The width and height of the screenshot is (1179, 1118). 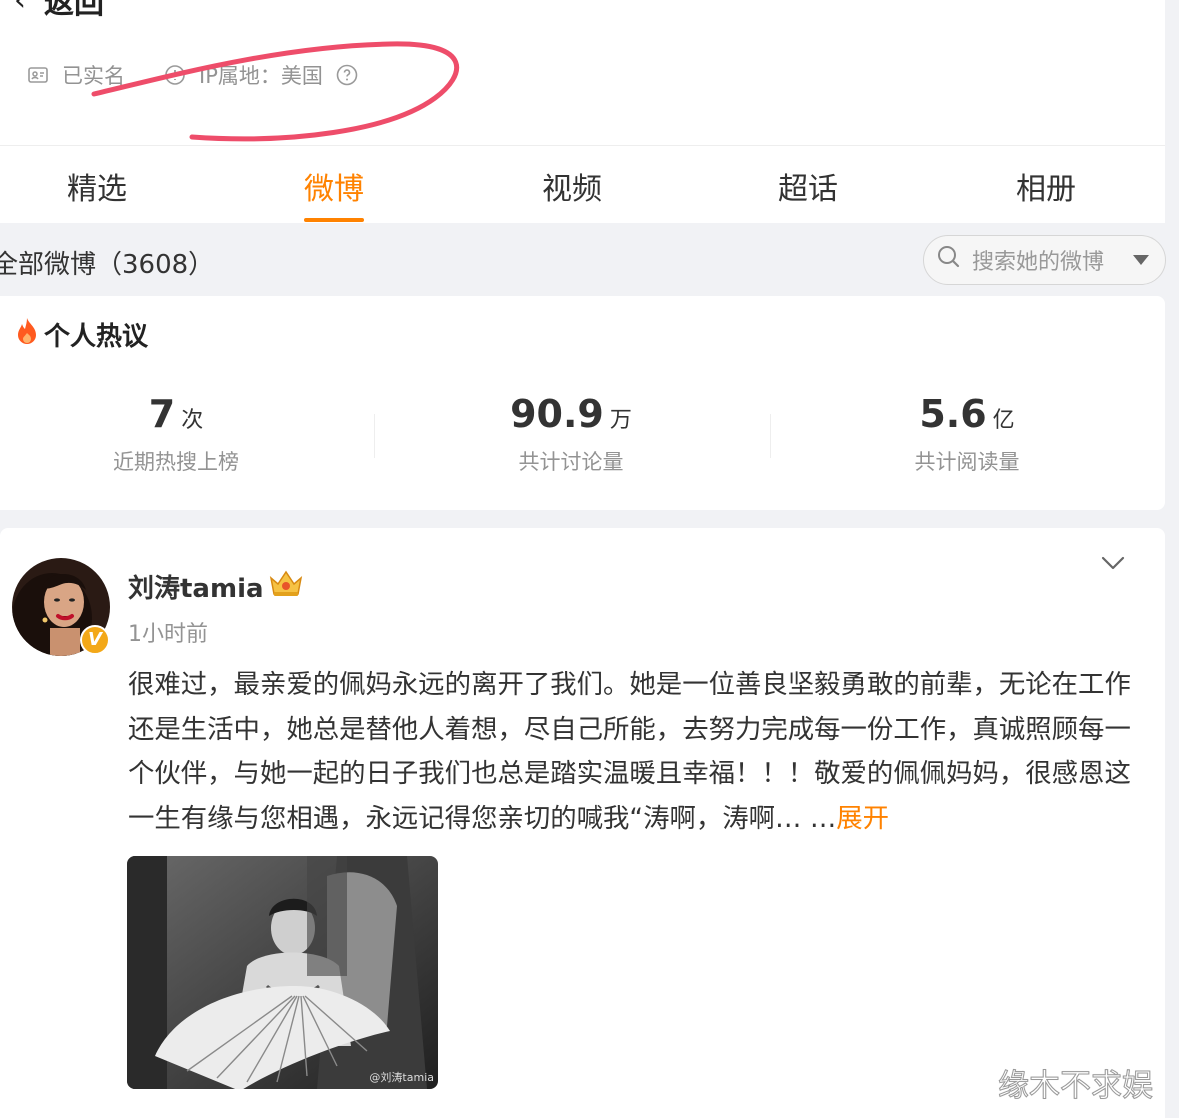 What do you see at coordinates (286, 585) in the screenshot?
I see `vip-crown-icon` at bounding box center [286, 585].